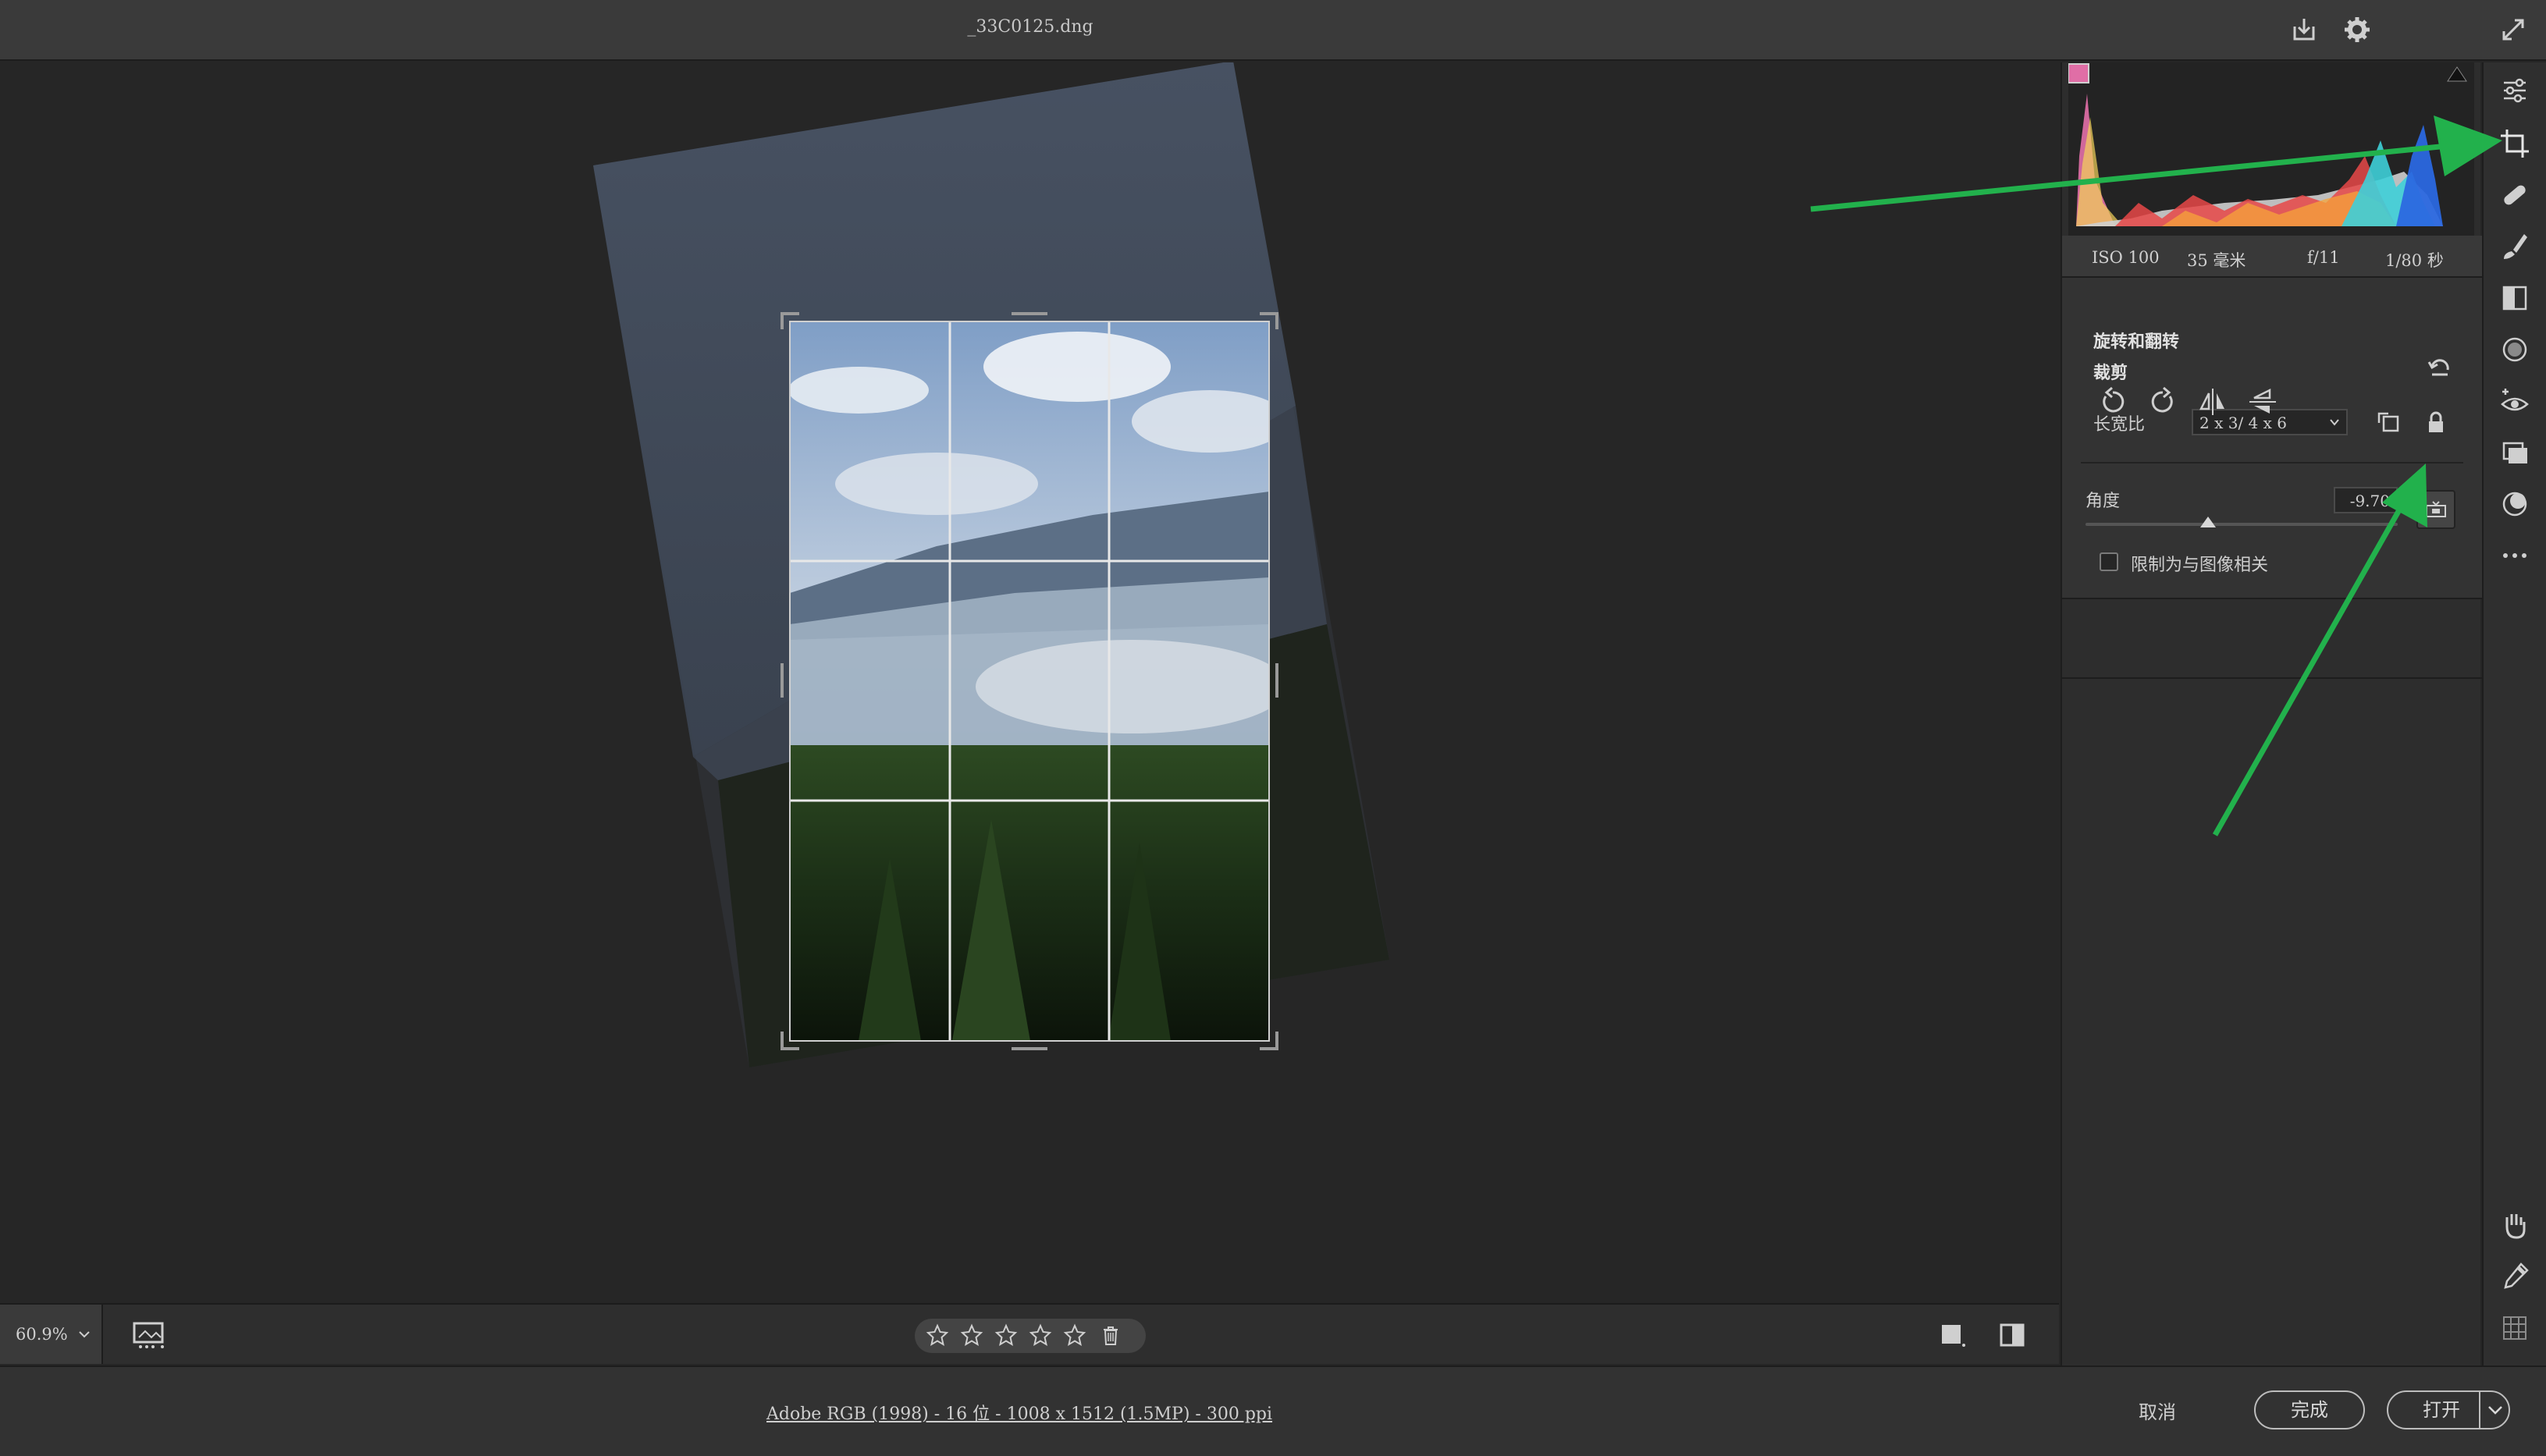 The width and height of the screenshot is (2546, 1456). What do you see at coordinates (2324, 257) in the screenshot?
I see `exif-aperture: f/11` at bounding box center [2324, 257].